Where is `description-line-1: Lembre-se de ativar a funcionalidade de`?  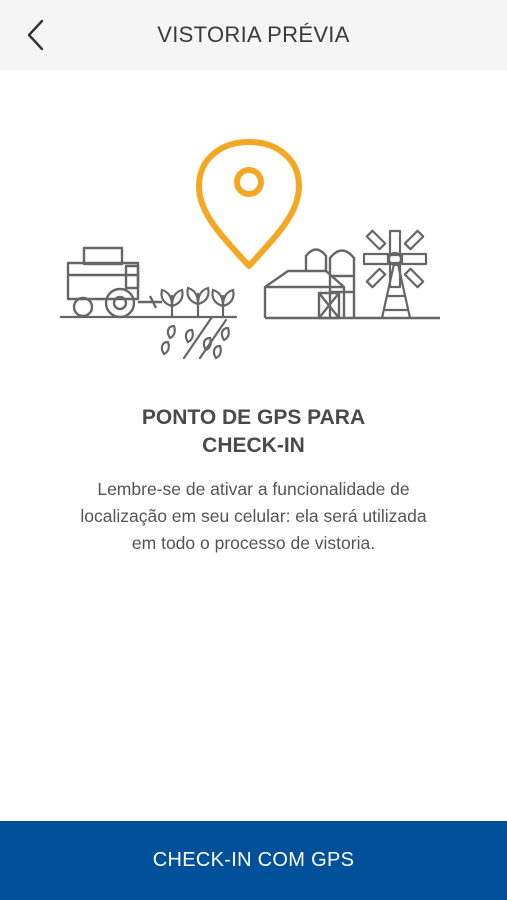 description-line-1: Lembre-se de ativar a funcionalidade de is located at coordinates (253, 489).